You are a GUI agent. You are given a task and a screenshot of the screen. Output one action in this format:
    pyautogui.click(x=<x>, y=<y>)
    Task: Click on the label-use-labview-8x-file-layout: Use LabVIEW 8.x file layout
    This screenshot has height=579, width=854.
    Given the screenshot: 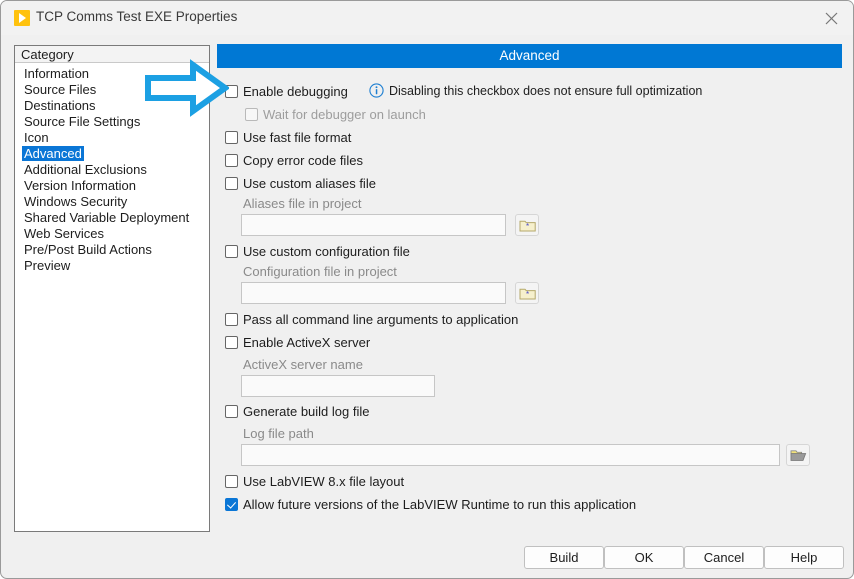 What is the action you would take?
    pyautogui.click(x=324, y=481)
    